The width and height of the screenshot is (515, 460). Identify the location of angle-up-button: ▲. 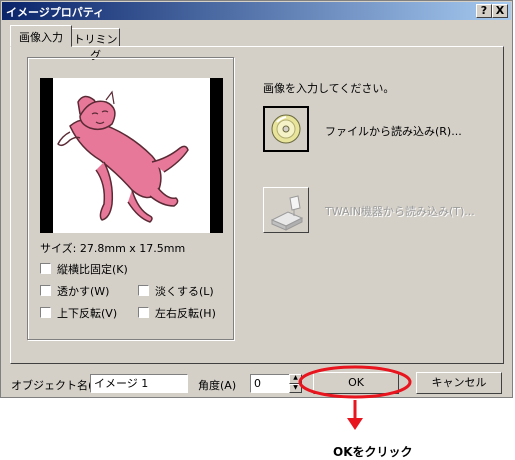
(295, 379).